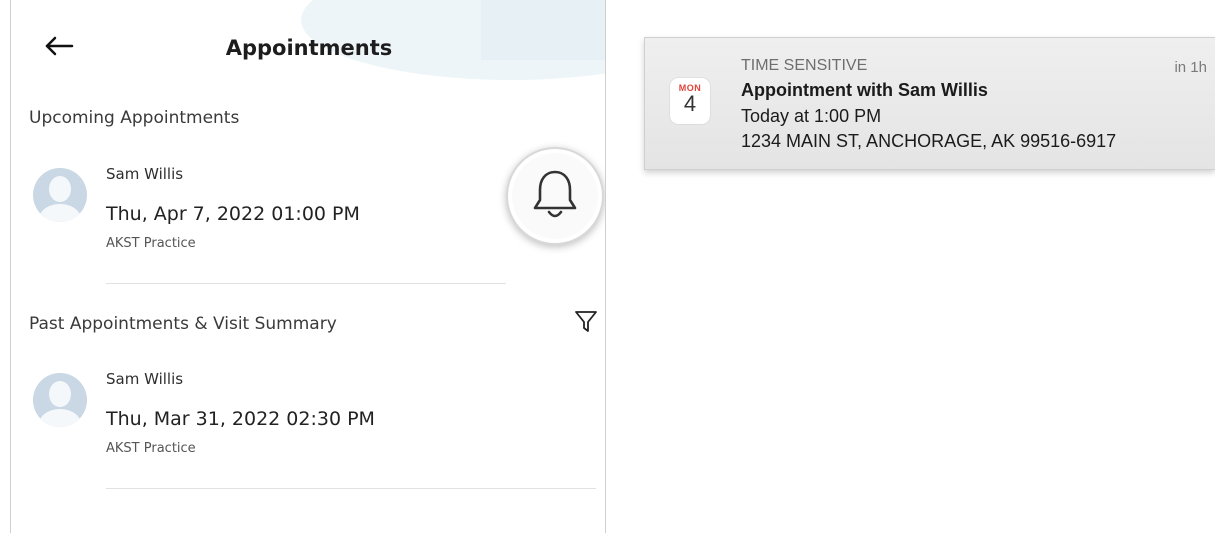 Image resolution: width=1215 pixels, height=533 pixels. I want to click on past-section-label: Past Appointments & Visit Summary, so click(183, 324).